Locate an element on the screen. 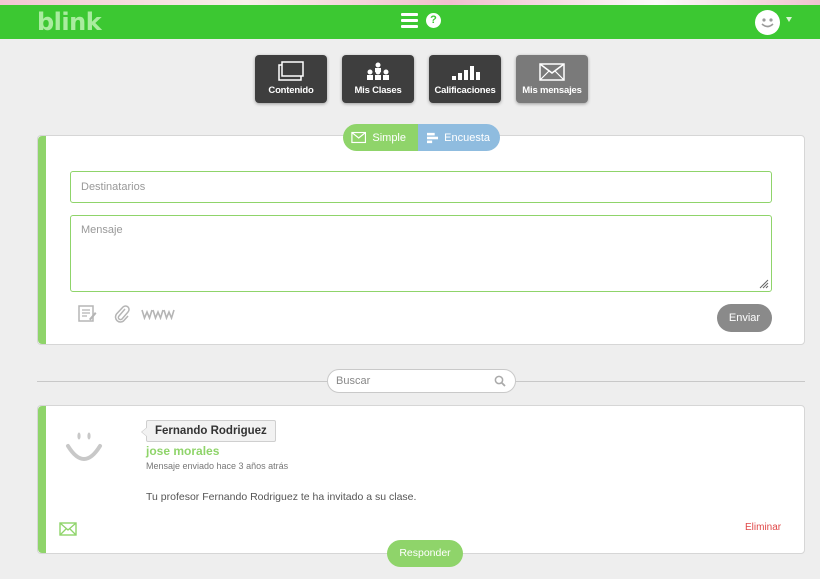  classes-icon is located at coordinates (378, 71).